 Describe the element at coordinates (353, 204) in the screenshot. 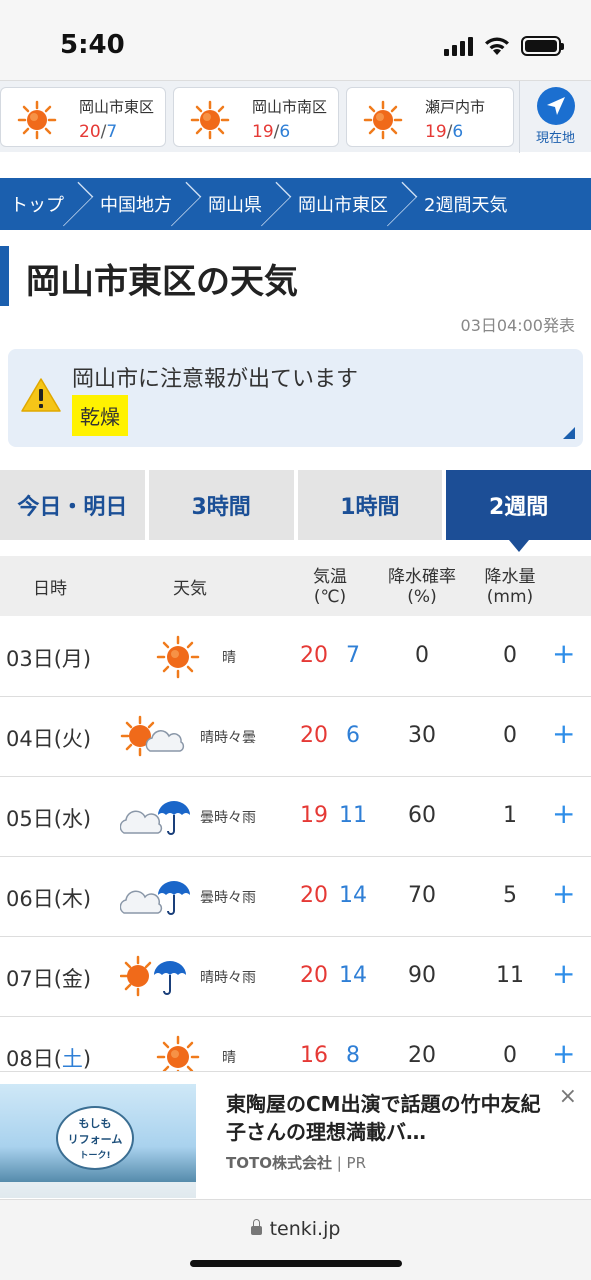

I see `breadcrumb-item: 岡山市東区` at that location.